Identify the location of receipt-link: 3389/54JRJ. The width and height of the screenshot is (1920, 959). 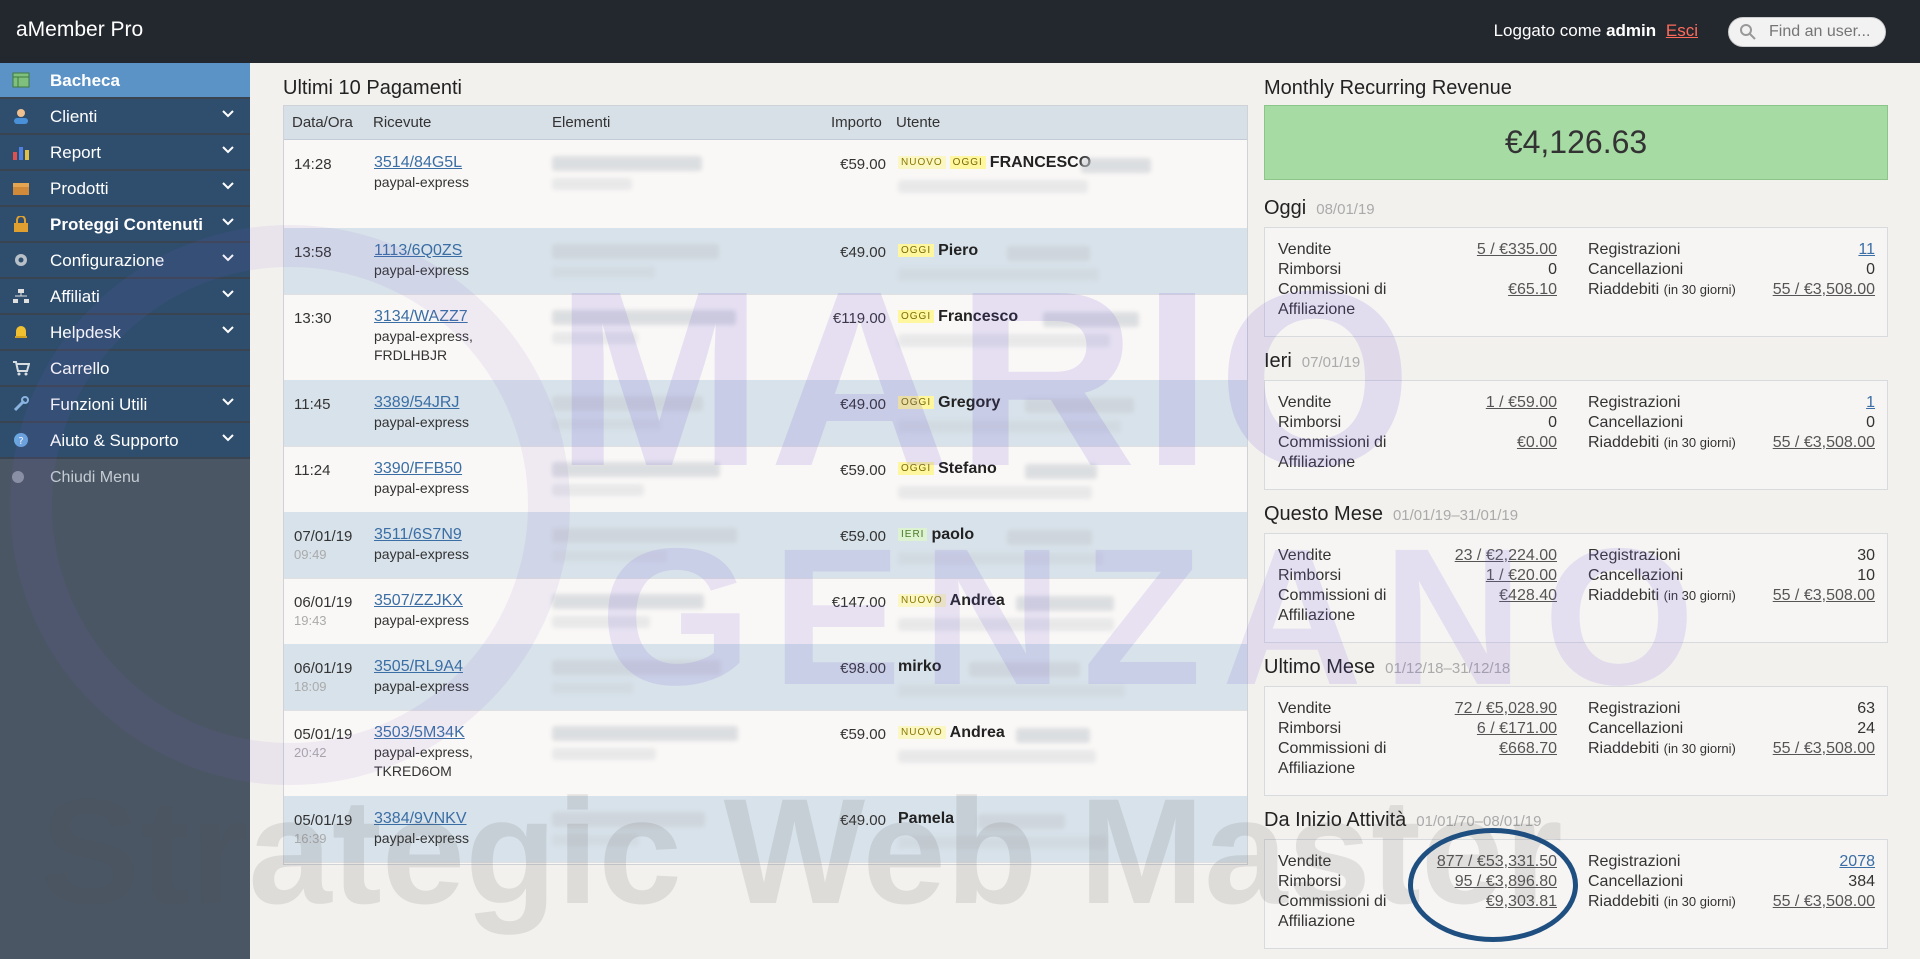
(416, 402).